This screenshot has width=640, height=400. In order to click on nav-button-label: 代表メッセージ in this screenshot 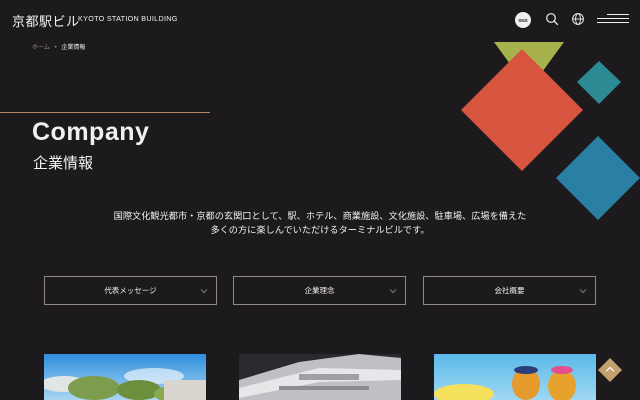, I will do `click(130, 290)`.